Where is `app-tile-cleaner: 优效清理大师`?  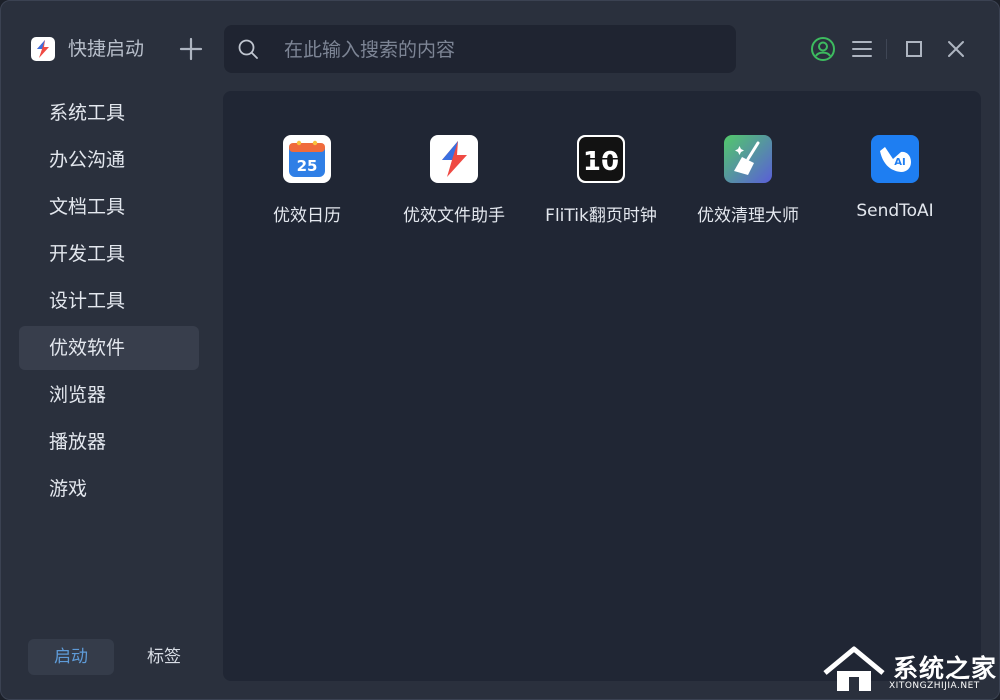 app-tile-cleaner: 优效清理大师 is located at coordinates (748, 181).